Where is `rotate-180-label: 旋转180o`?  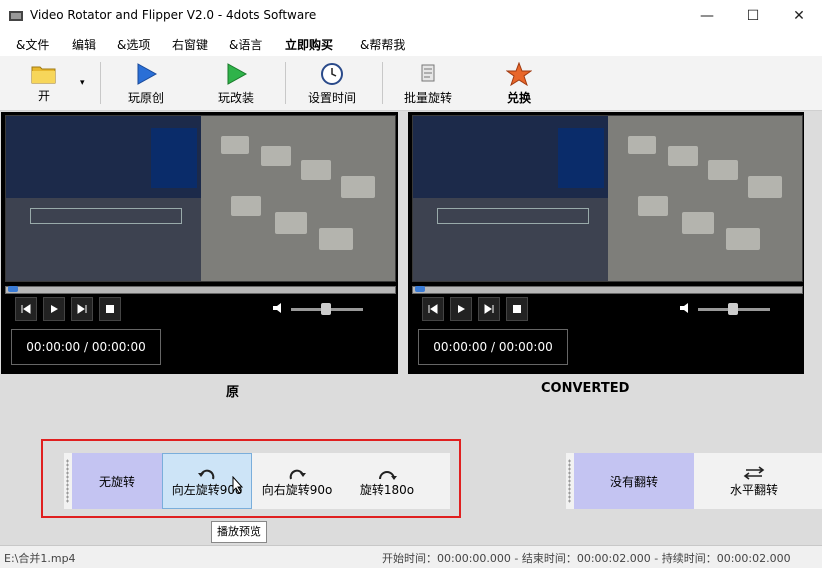 rotate-180-label: 旋转180o is located at coordinates (387, 489).